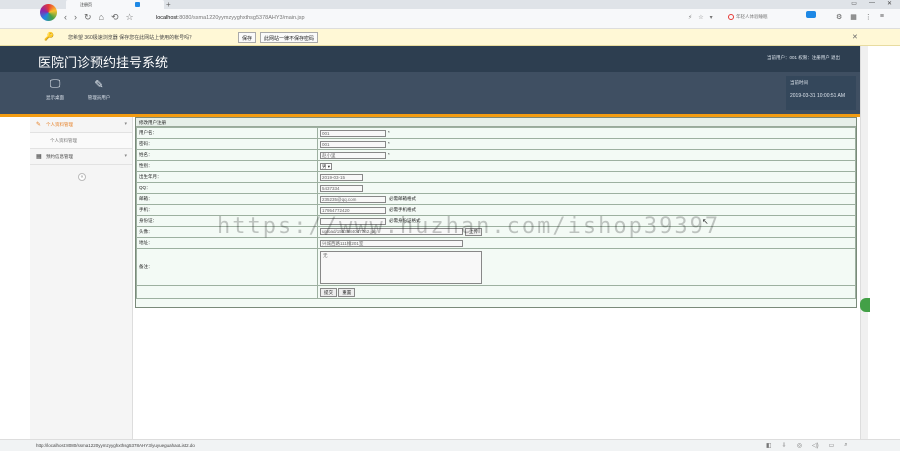 This screenshot has height=451, width=900. I want to click on never-save-button: 此网站一律不保存密码, so click(289, 37).